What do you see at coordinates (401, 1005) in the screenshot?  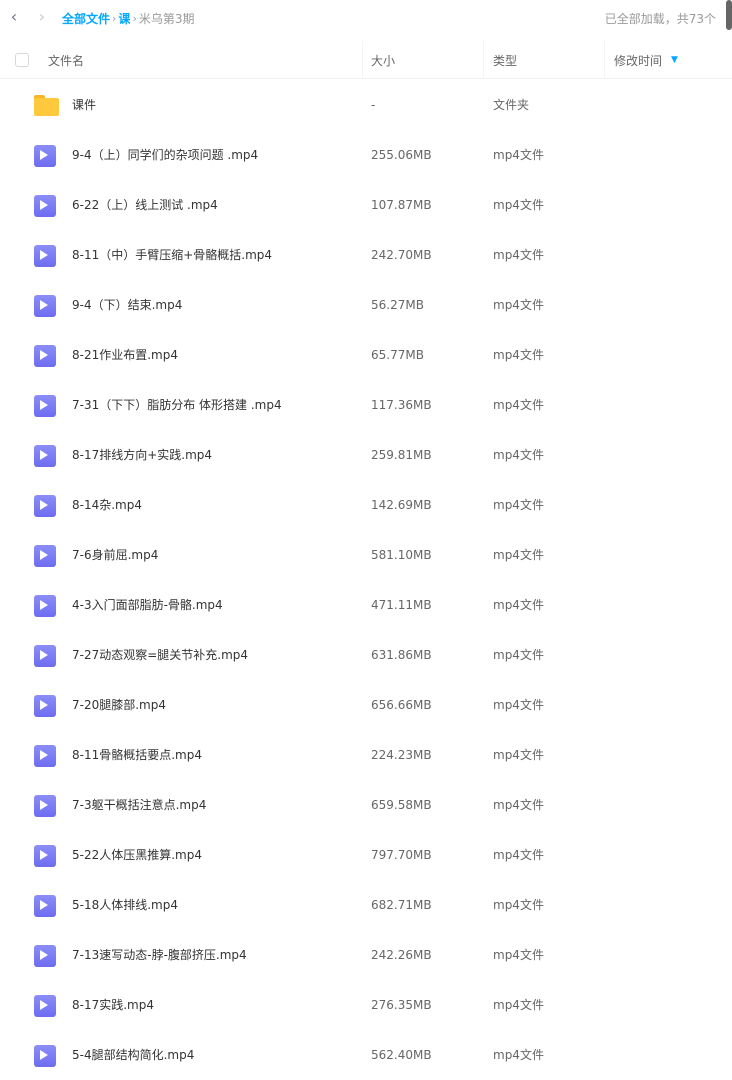 I see `file-size: 276.35MB` at bounding box center [401, 1005].